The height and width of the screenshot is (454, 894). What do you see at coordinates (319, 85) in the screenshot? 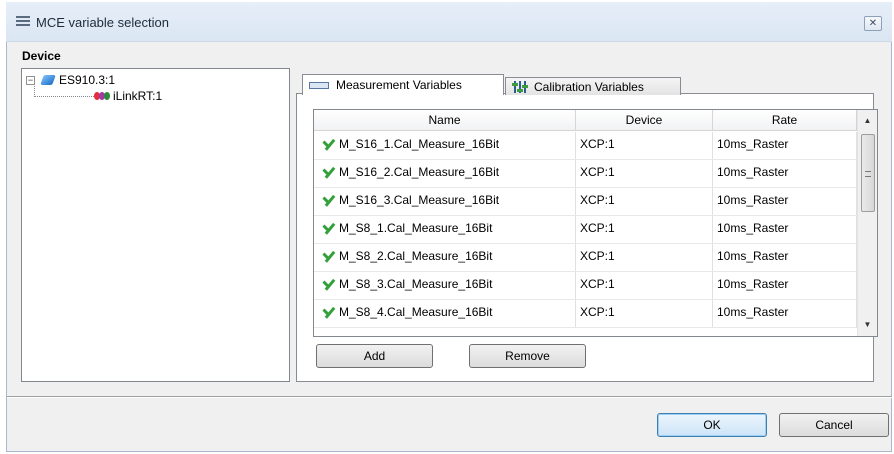
I see `measurement-icon` at bounding box center [319, 85].